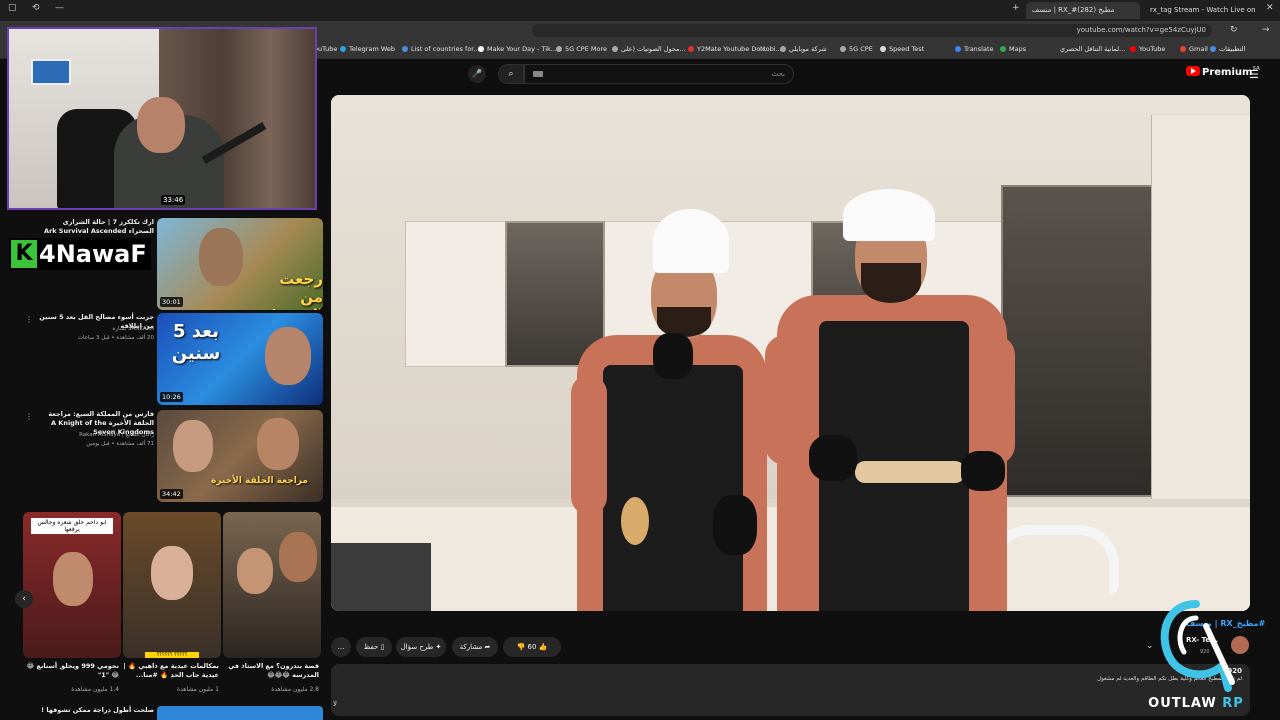 This screenshot has height=720, width=1280. I want to click on bookmark-speedtest: Speed Test, so click(902, 49).